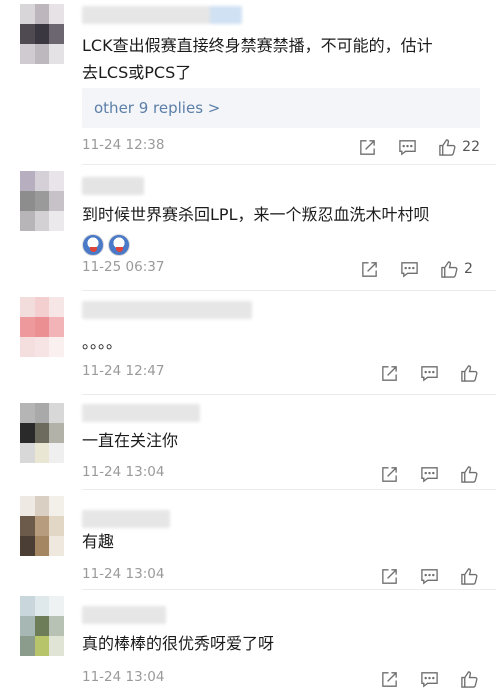 This screenshot has height=700, width=496. Describe the element at coordinates (471, 147) in the screenshot. I see `like-count: 22` at that location.